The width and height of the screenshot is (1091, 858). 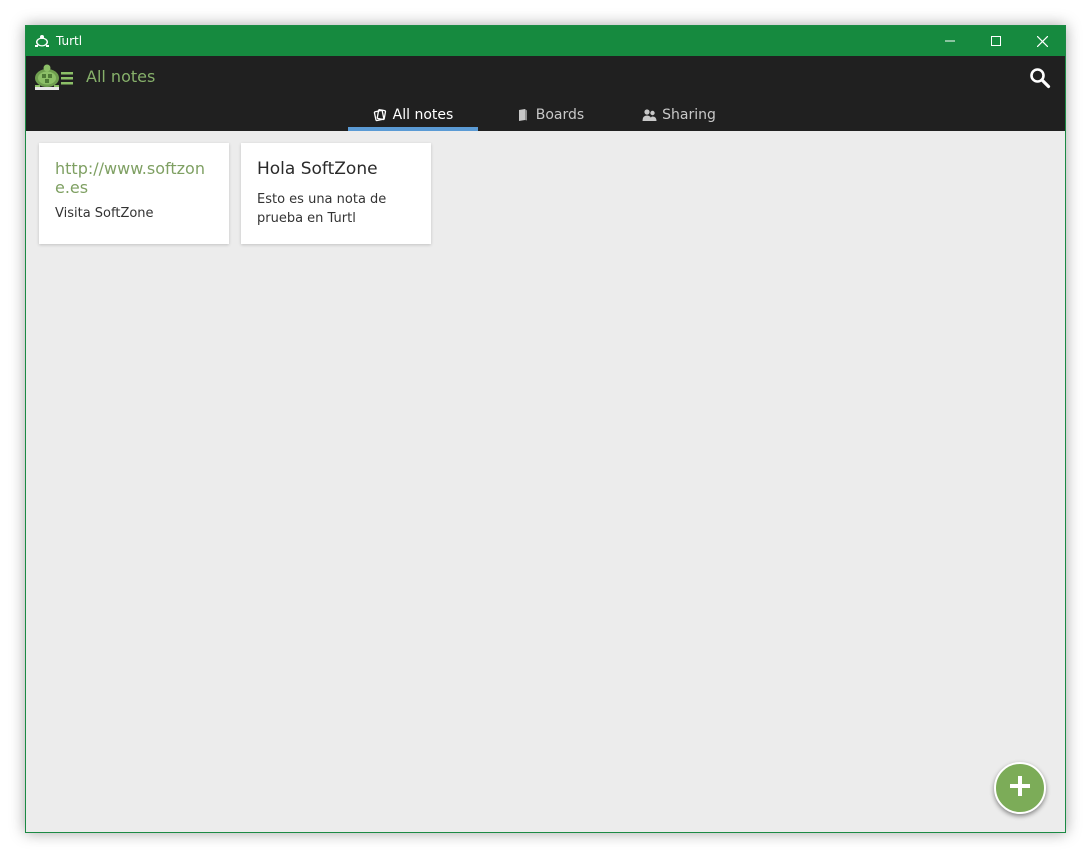 I want to click on tab-label: Sharing, so click(x=689, y=114).